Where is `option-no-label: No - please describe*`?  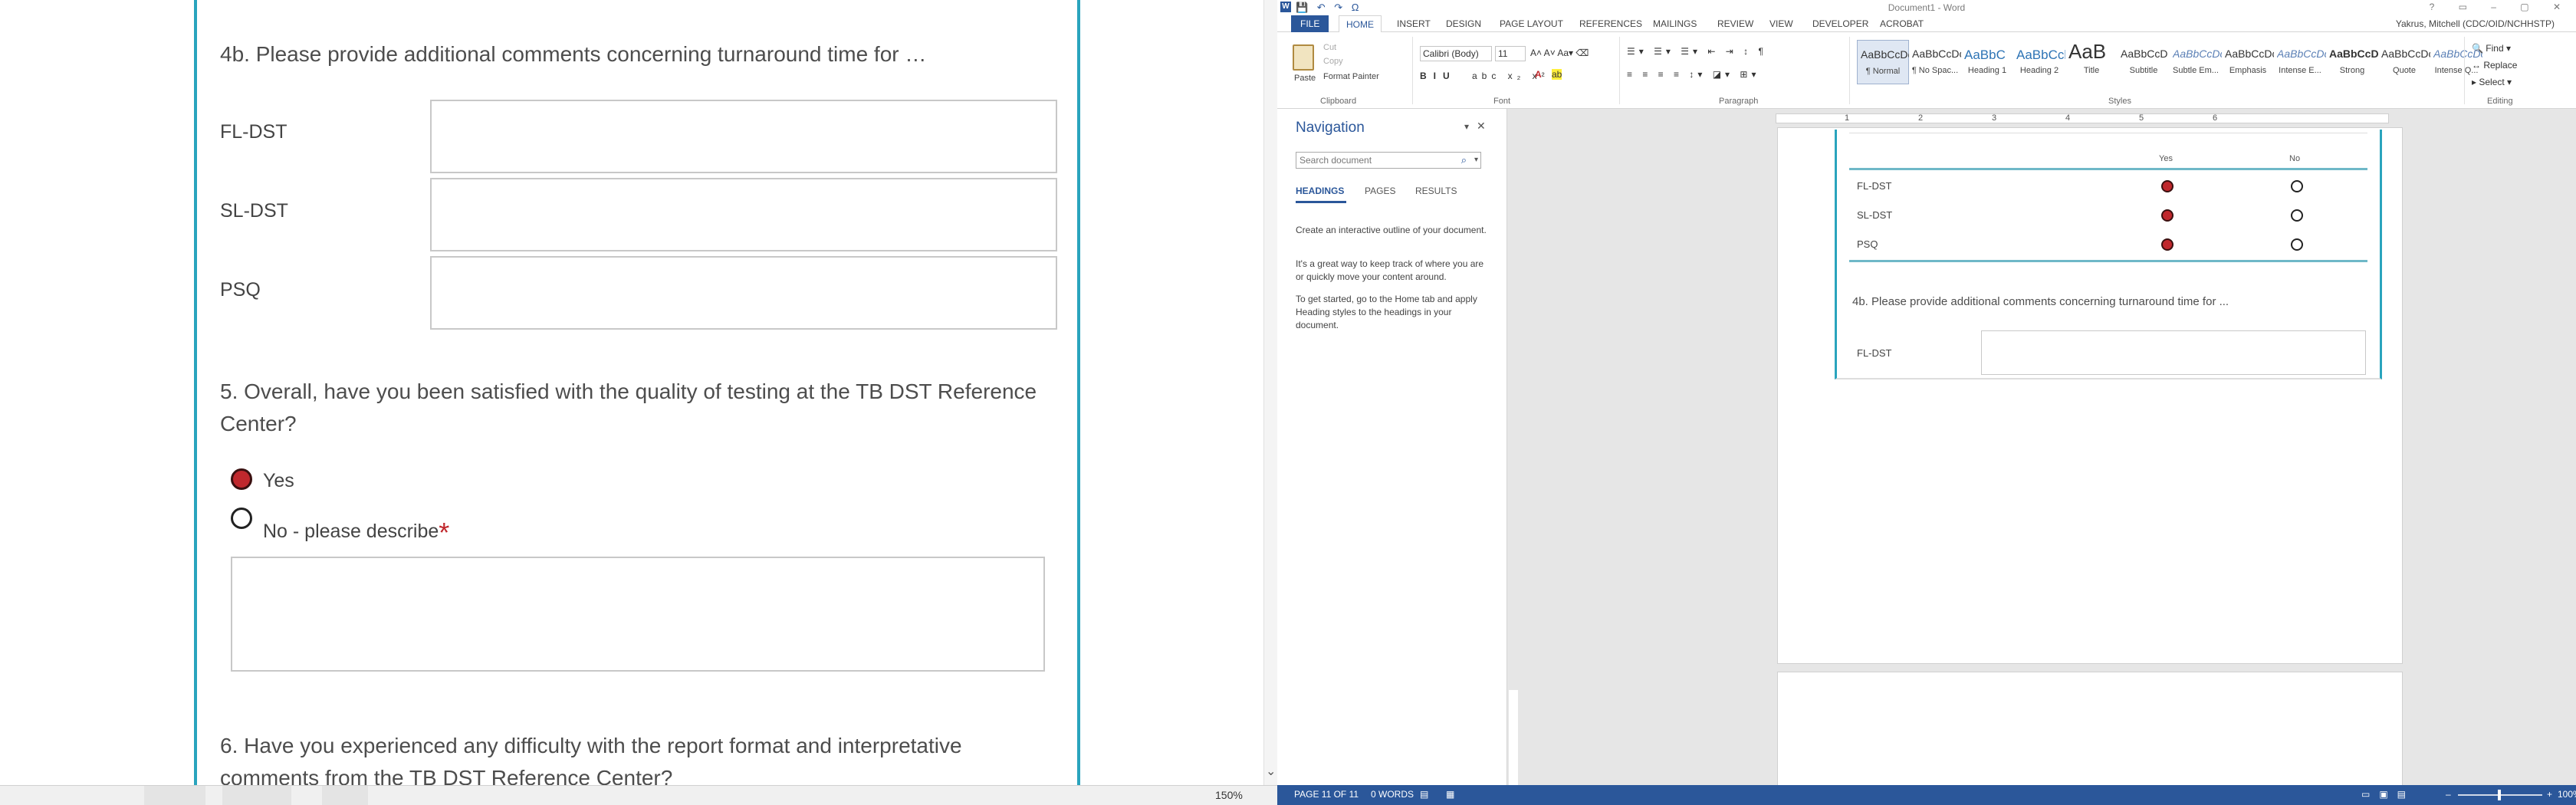 option-no-label: No - please describe* is located at coordinates (356, 532).